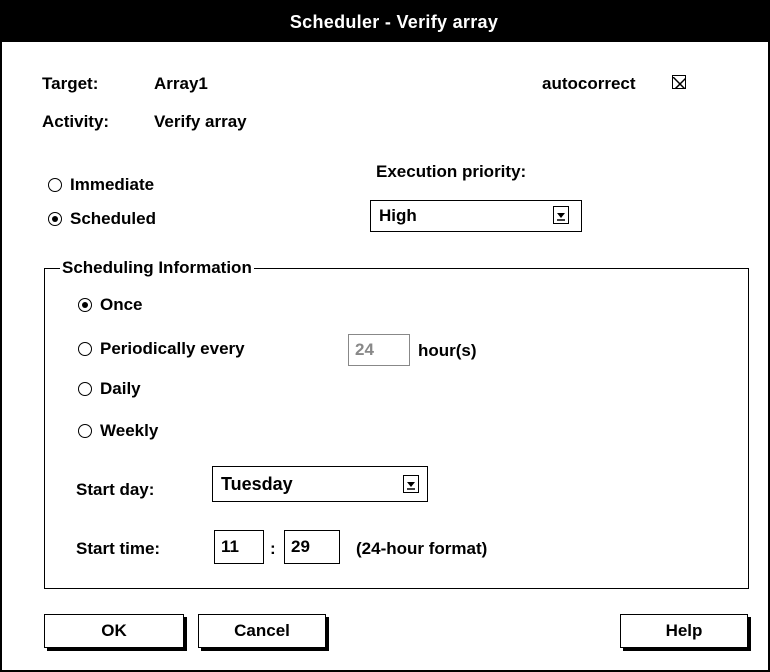 Image resolution: width=770 pixels, height=672 pixels. Describe the element at coordinates (129, 431) in the screenshot. I see `weekly-label: Weekly` at that location.